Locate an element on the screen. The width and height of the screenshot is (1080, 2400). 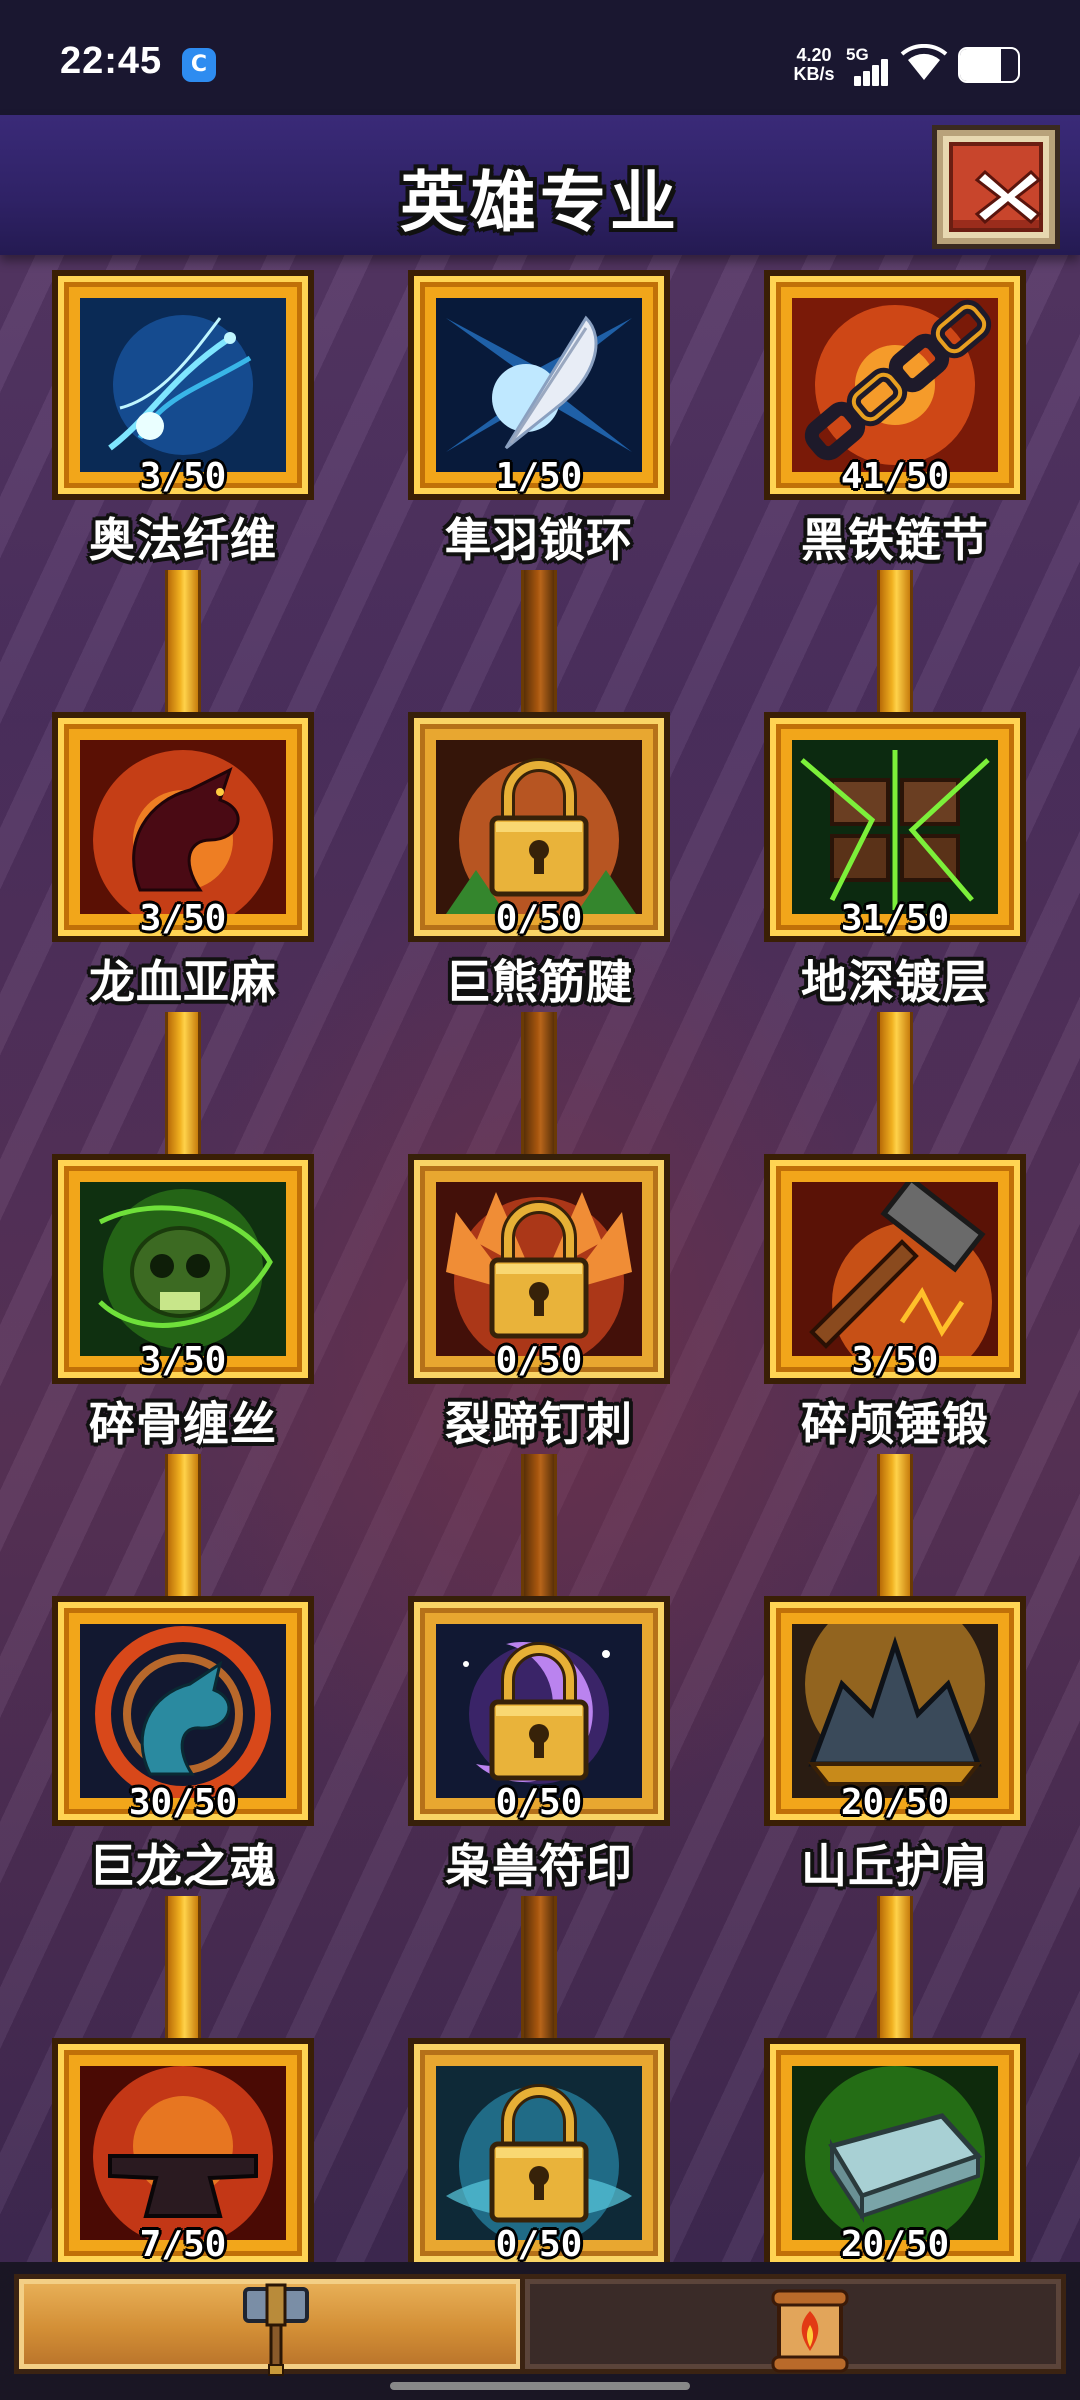
specialization-card: 20/50 山丘护肩 is located at coordinates (895, 1744).